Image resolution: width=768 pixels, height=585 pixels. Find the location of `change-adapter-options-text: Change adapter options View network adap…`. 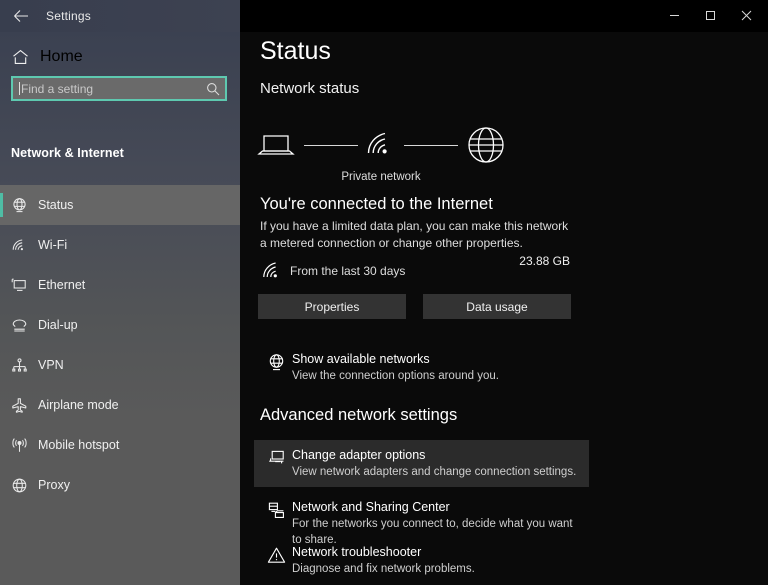

change-adapter-options-text: Change adapter options View network adap… is located at coordinates (437, 463).